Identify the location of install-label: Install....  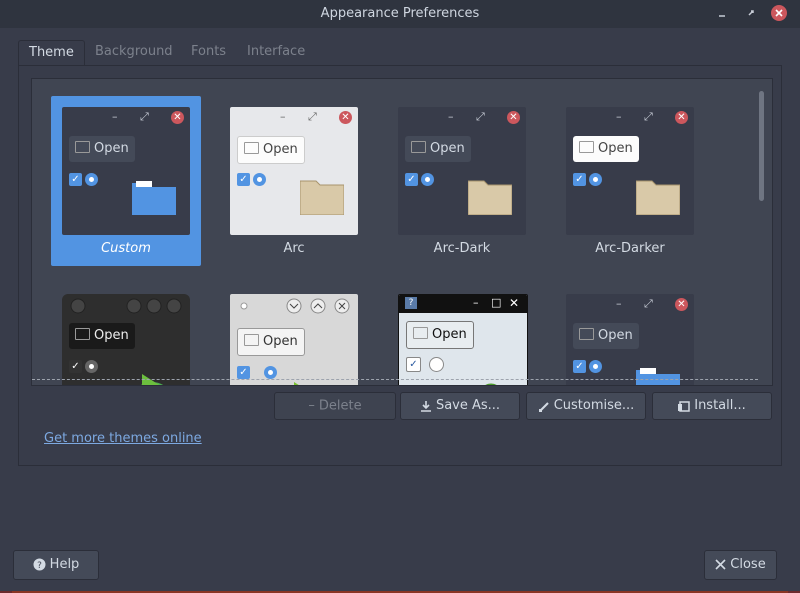
(720, 405).